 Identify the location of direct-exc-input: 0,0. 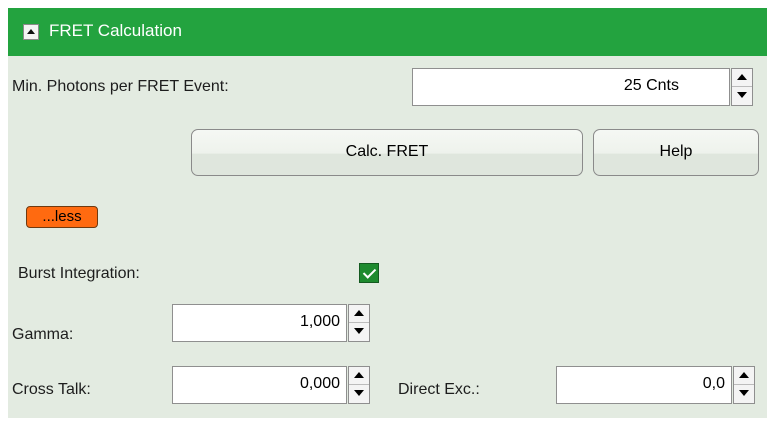
(644, 385).